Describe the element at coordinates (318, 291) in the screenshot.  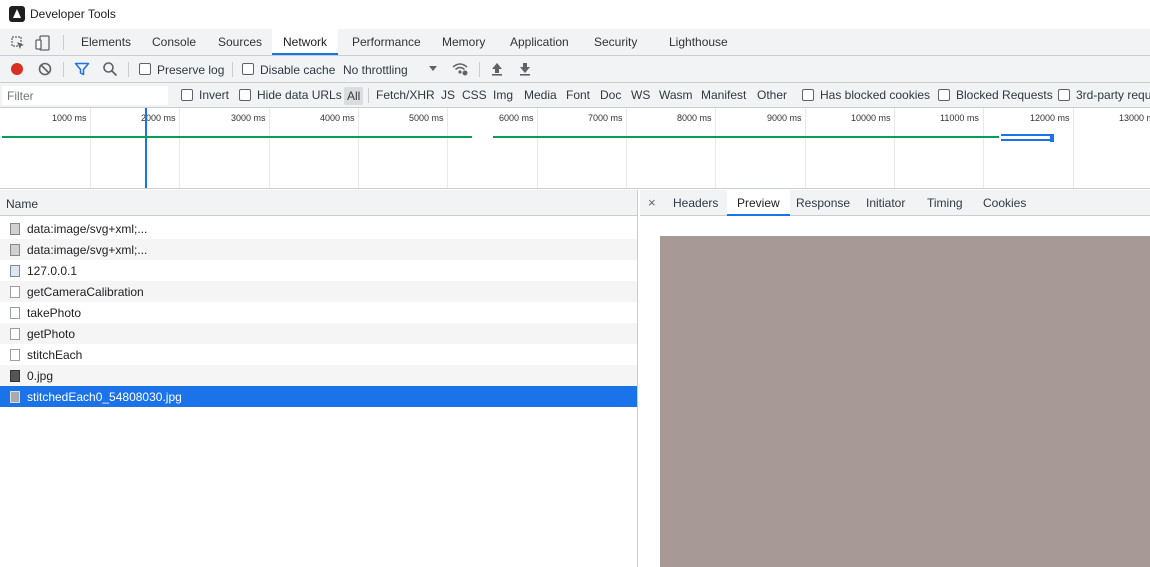
I see `request-row: getCameraCalibration` at that location.